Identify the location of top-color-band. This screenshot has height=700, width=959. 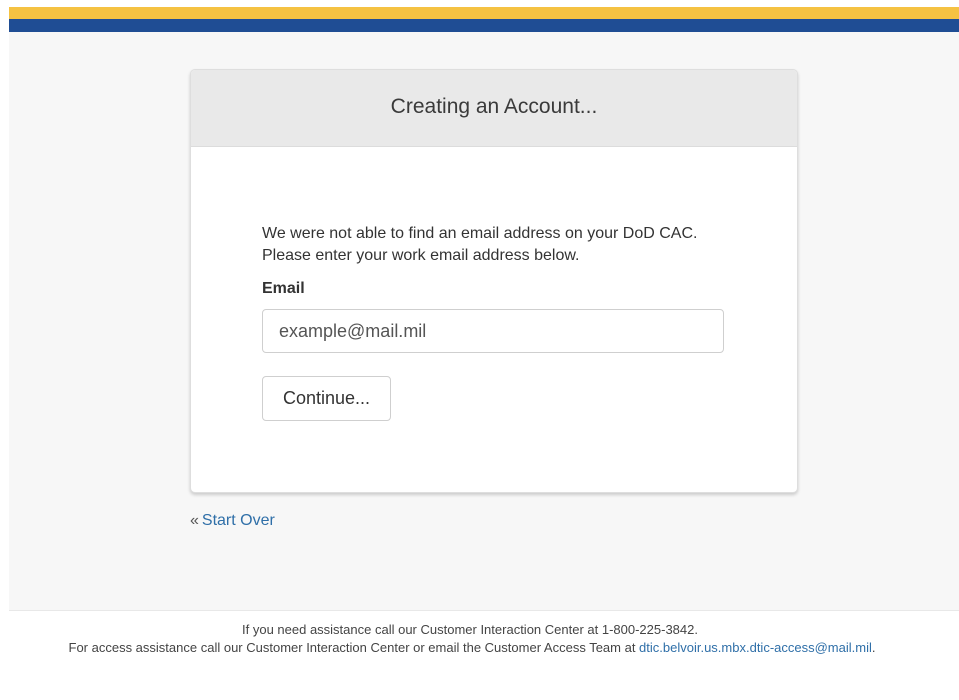
(484, 19).